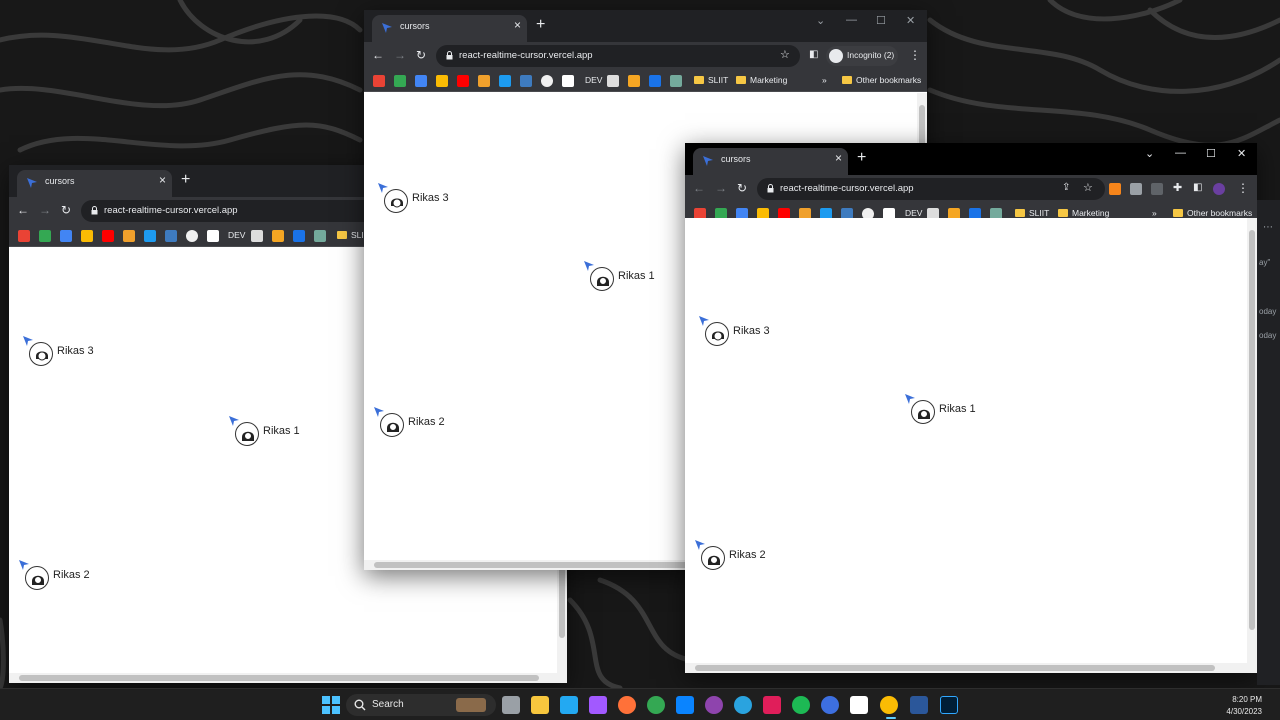 The height and width of the screenshot is (720, 1280). Describe the element at coordinates (862, 56) in the screenshot. I see `incognito-profile-button: Incognito (2)` at that location.